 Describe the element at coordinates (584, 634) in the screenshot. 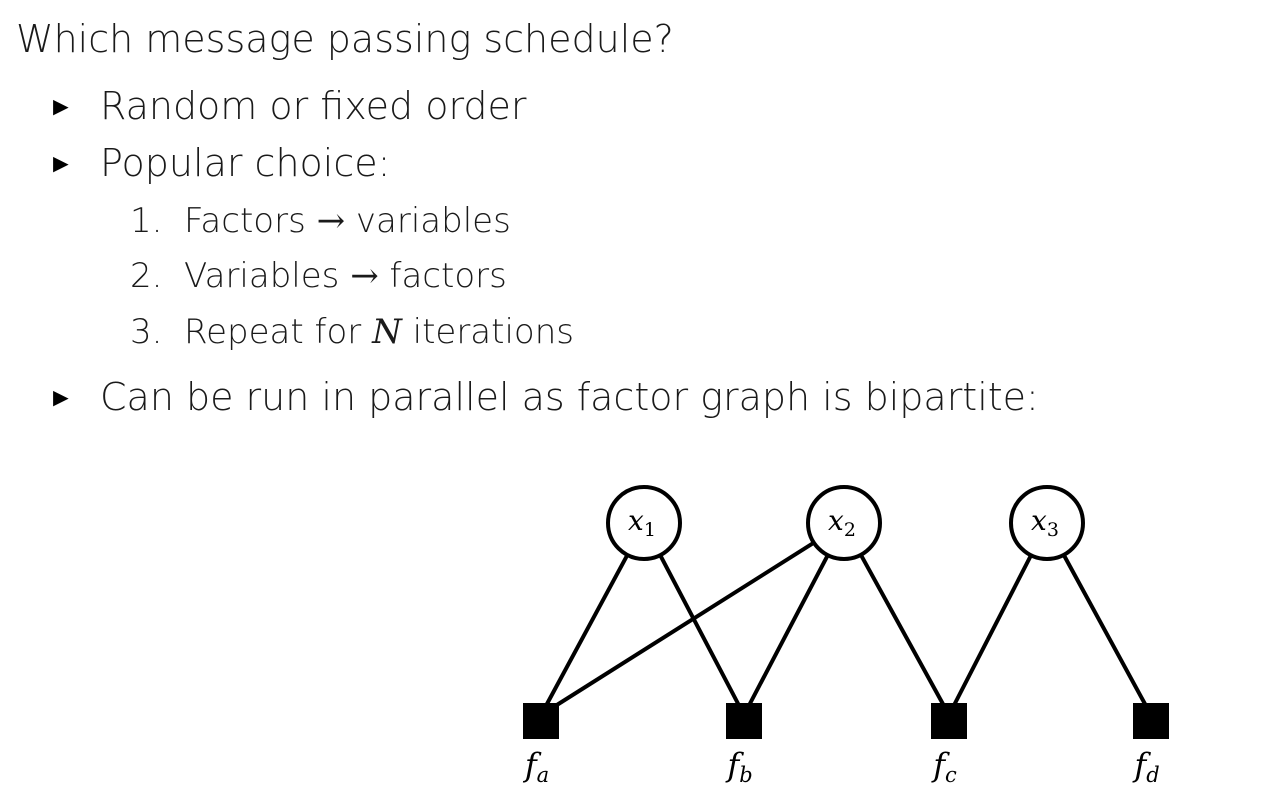

I see `edge-x1-fa` at that location.